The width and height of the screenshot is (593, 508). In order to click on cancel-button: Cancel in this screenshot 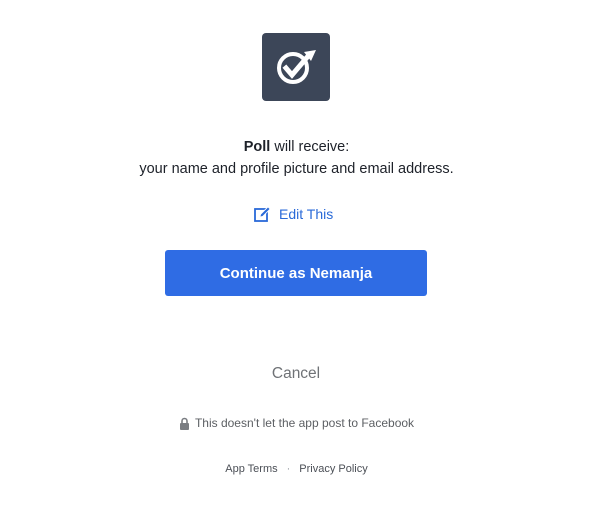, I will do `click(296, 374)`.